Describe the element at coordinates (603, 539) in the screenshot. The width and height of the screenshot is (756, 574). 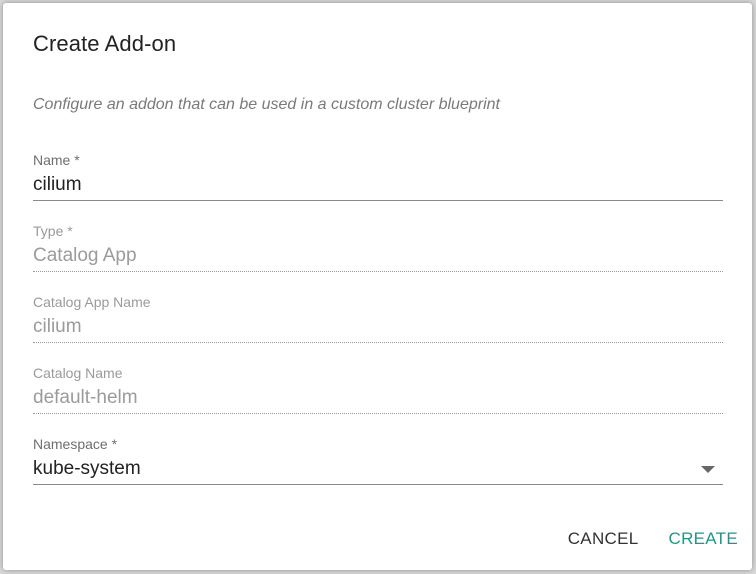
I see `cancel-button: CANCEL` at that location.